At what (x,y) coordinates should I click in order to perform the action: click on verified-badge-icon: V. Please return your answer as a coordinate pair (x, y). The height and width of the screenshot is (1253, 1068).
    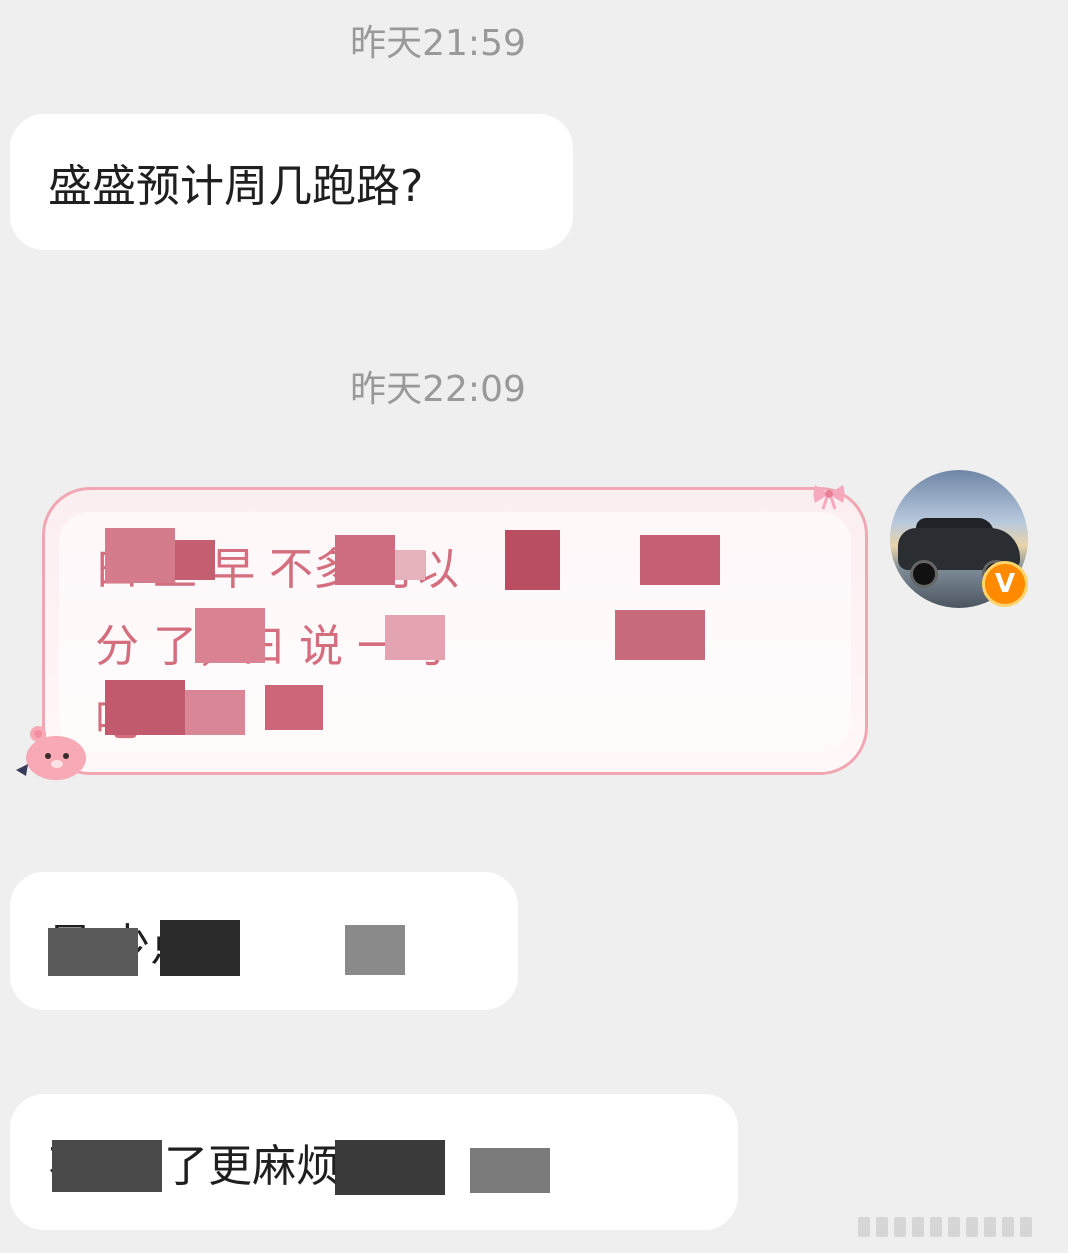
    Looking at the image, I should click on (1005, 584).